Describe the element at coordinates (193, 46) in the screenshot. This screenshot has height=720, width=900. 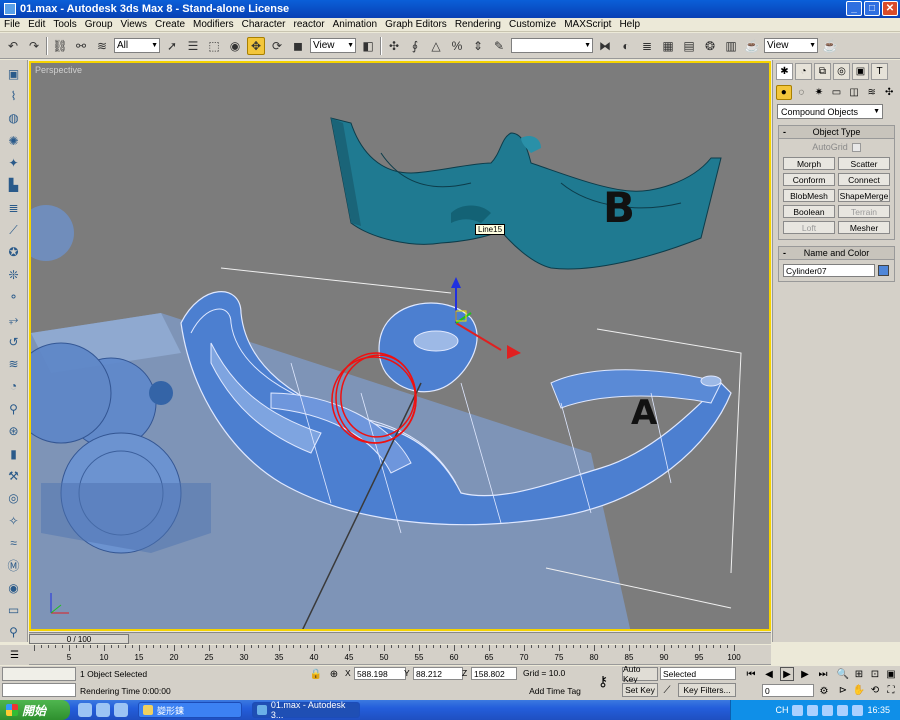
I see `select-by-name-icon: ☰` at that location.